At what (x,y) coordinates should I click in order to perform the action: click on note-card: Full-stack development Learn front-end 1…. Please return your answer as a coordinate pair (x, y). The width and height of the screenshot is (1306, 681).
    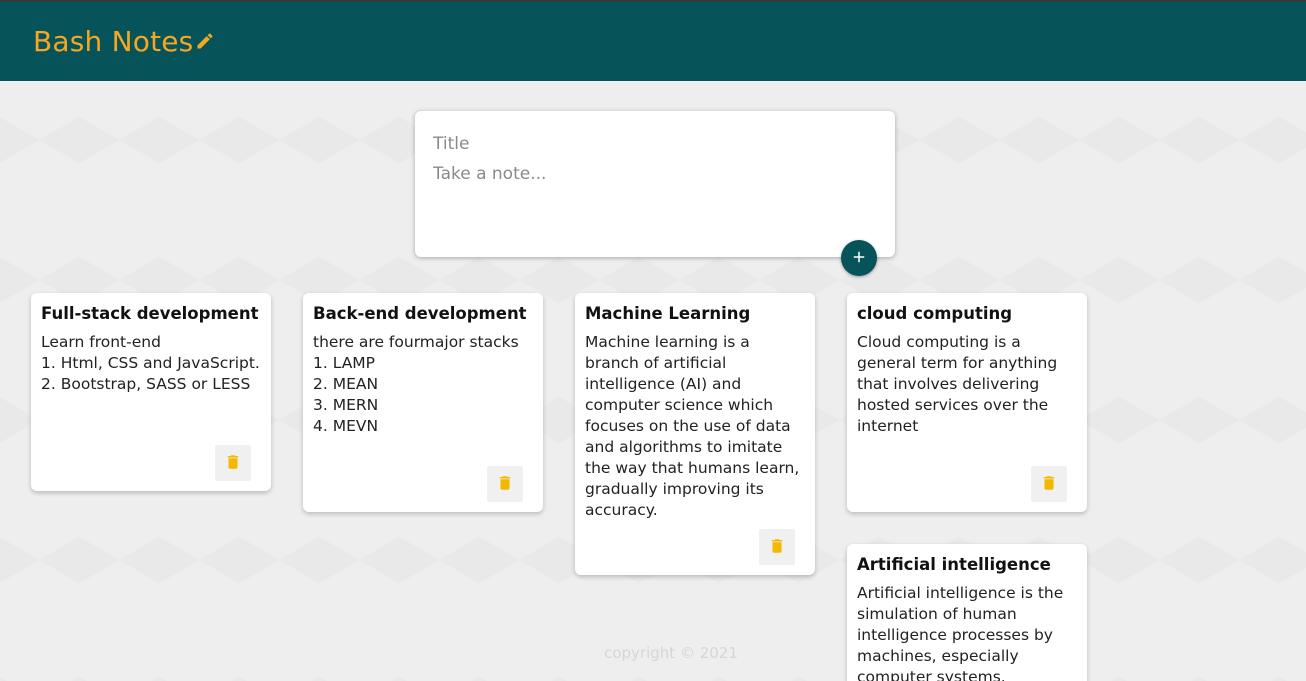
    Looking at the image, I should click on (151, 392).